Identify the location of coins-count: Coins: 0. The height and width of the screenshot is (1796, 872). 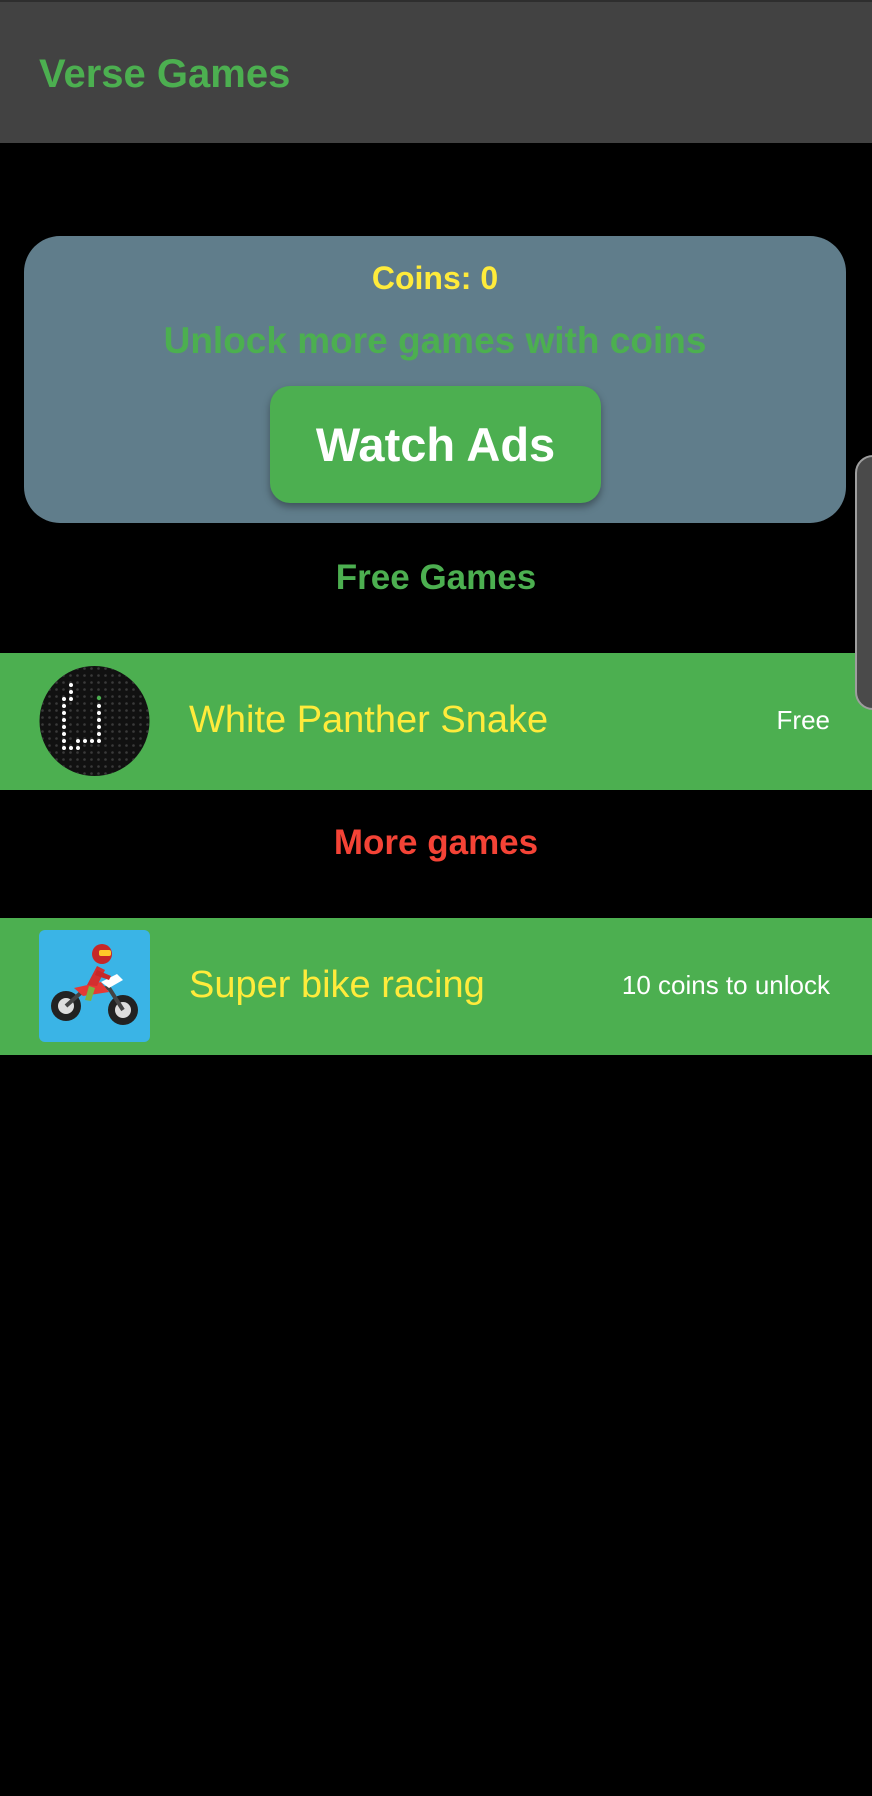
(435, 278).